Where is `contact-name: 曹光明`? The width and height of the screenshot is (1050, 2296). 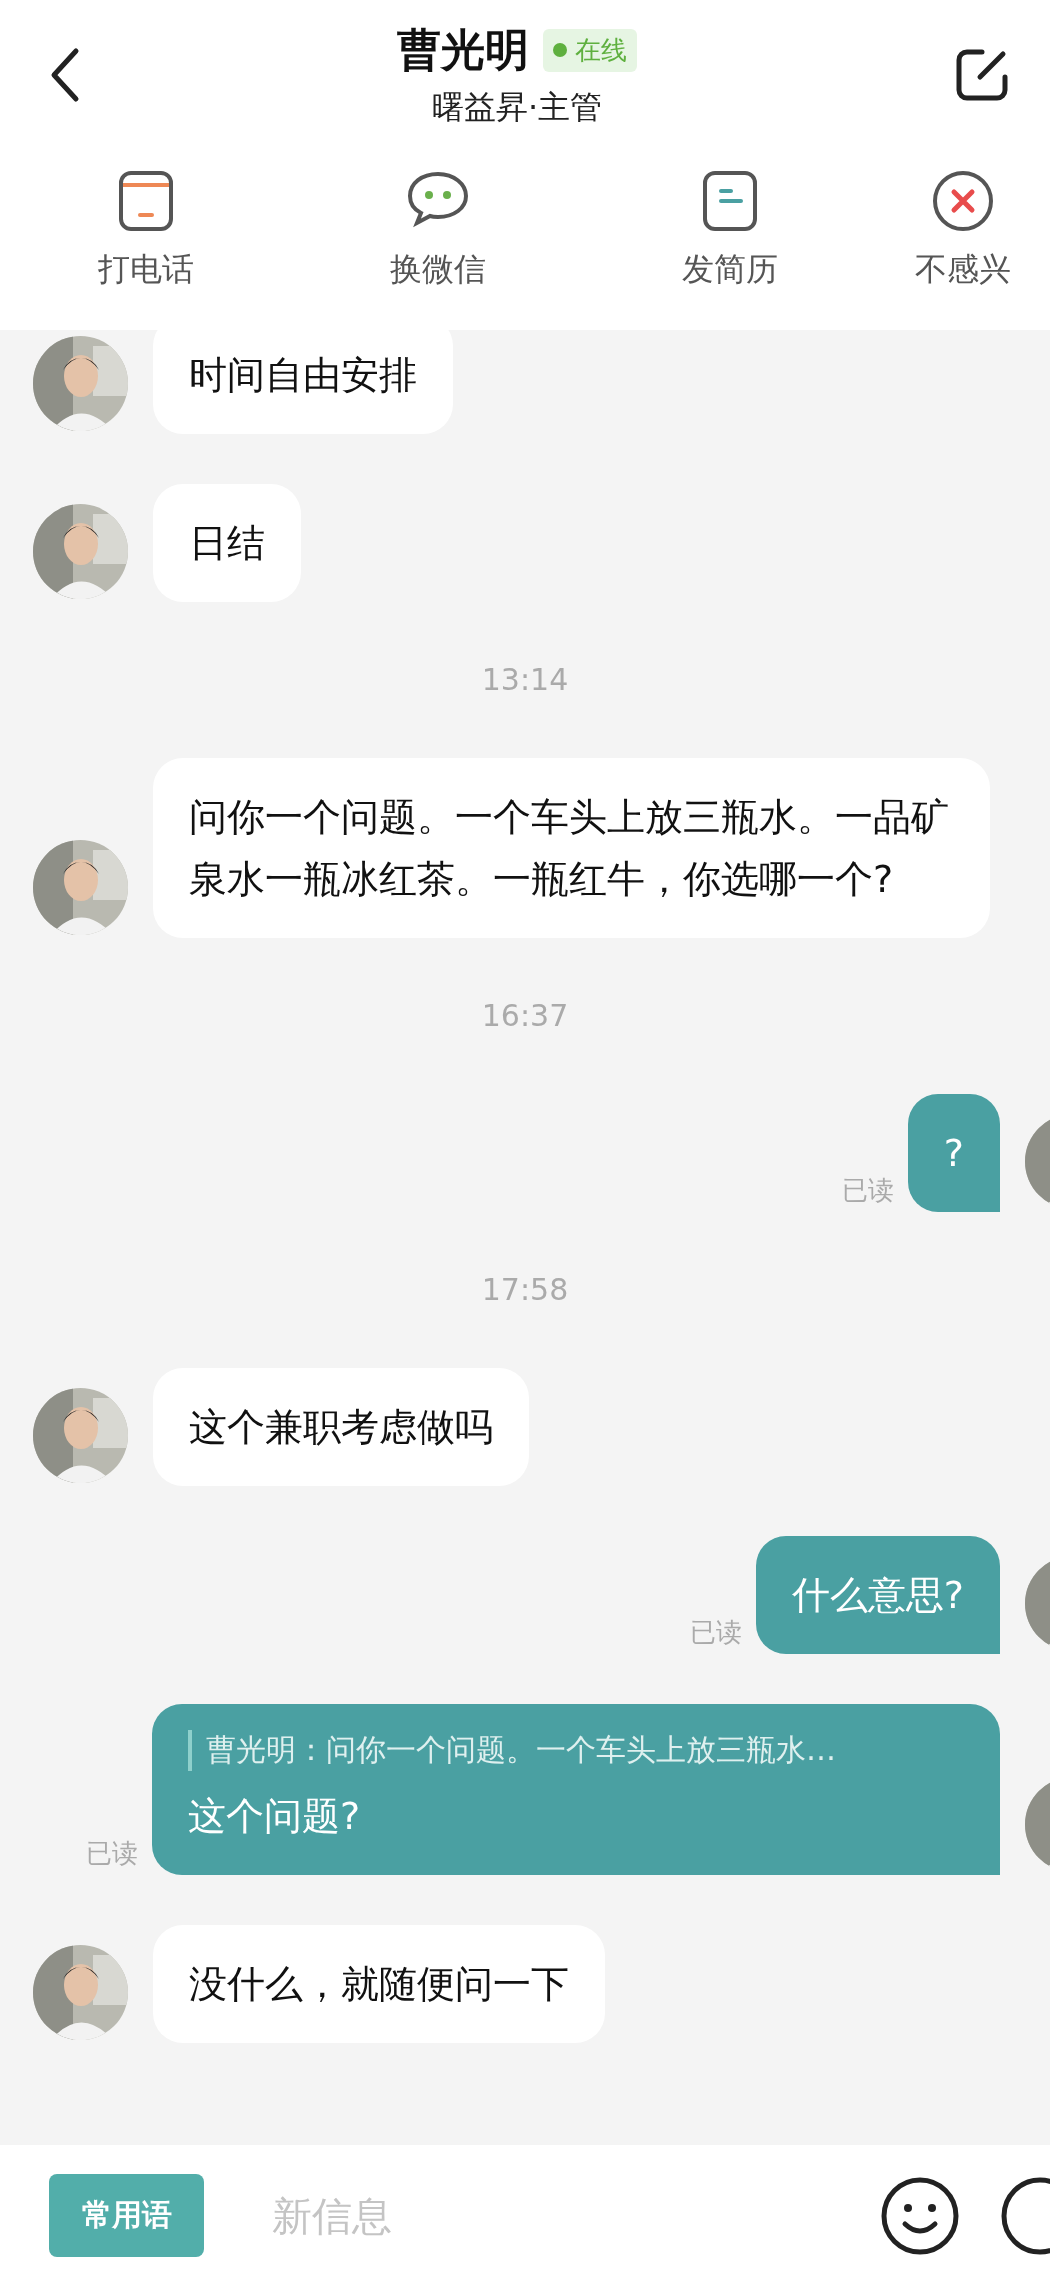 contact-name: 曹光明 is located at coordinates (463, 49).